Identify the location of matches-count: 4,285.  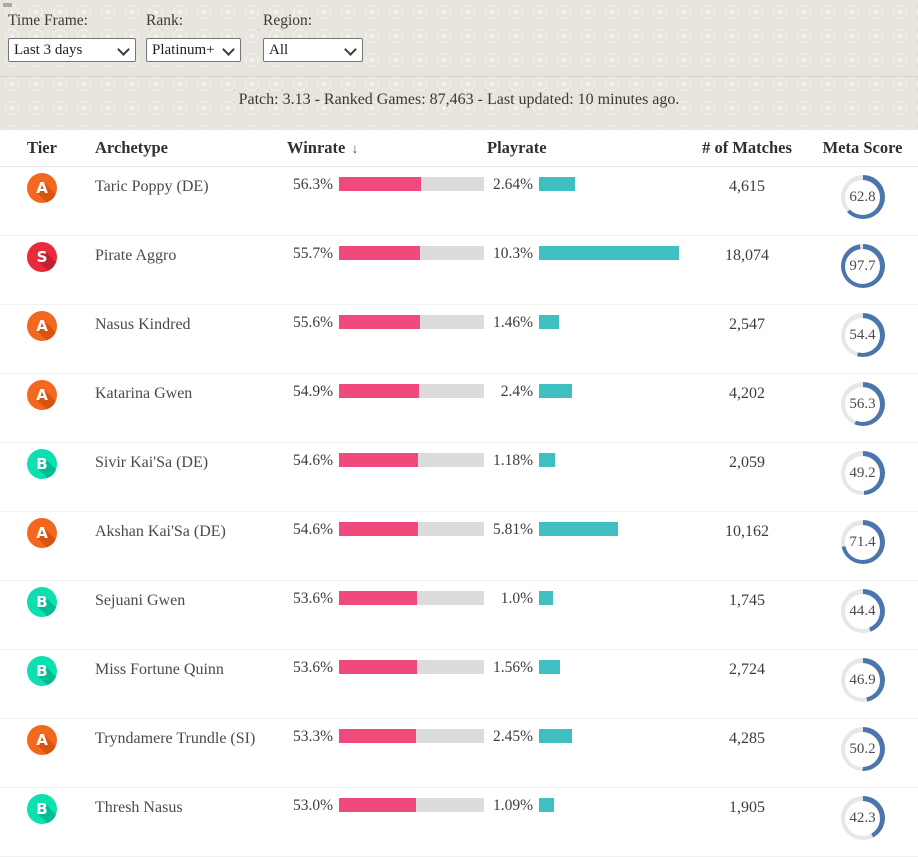
(747, 738).